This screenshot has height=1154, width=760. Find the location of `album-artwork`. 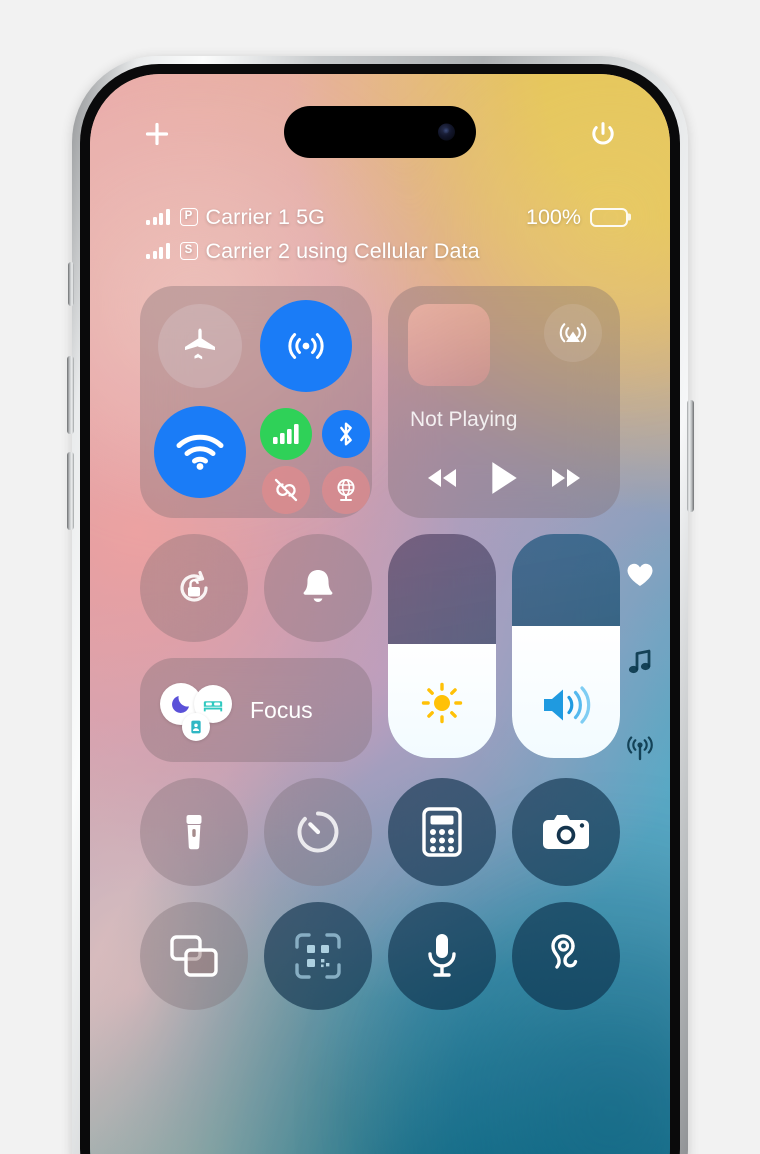

album-artwork is located at coordinates (449, 345).